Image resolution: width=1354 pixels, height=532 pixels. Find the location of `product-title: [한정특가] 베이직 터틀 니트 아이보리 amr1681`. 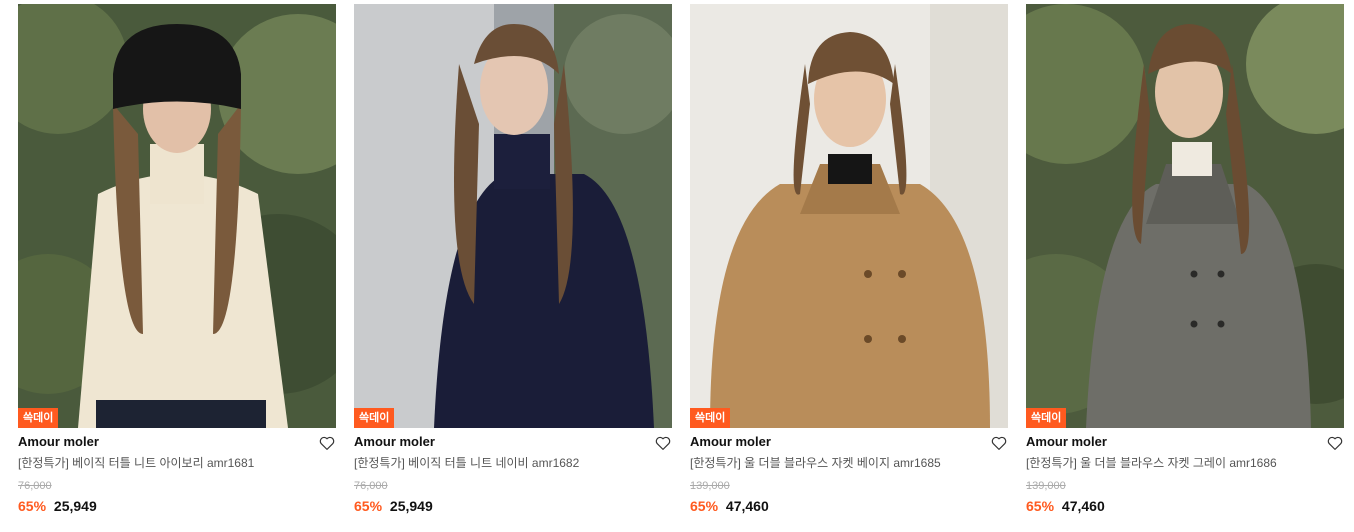

product-title: [한정특가] 베이직 터틀 니트 아이보리 amr1681 is located at coordinates (177, 463).